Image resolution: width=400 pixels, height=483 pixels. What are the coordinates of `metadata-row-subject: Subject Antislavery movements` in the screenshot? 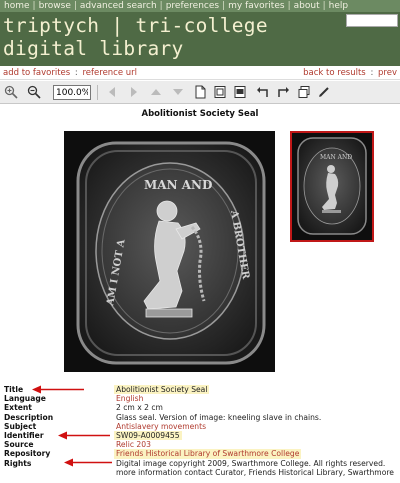 It's located at (202, 426).